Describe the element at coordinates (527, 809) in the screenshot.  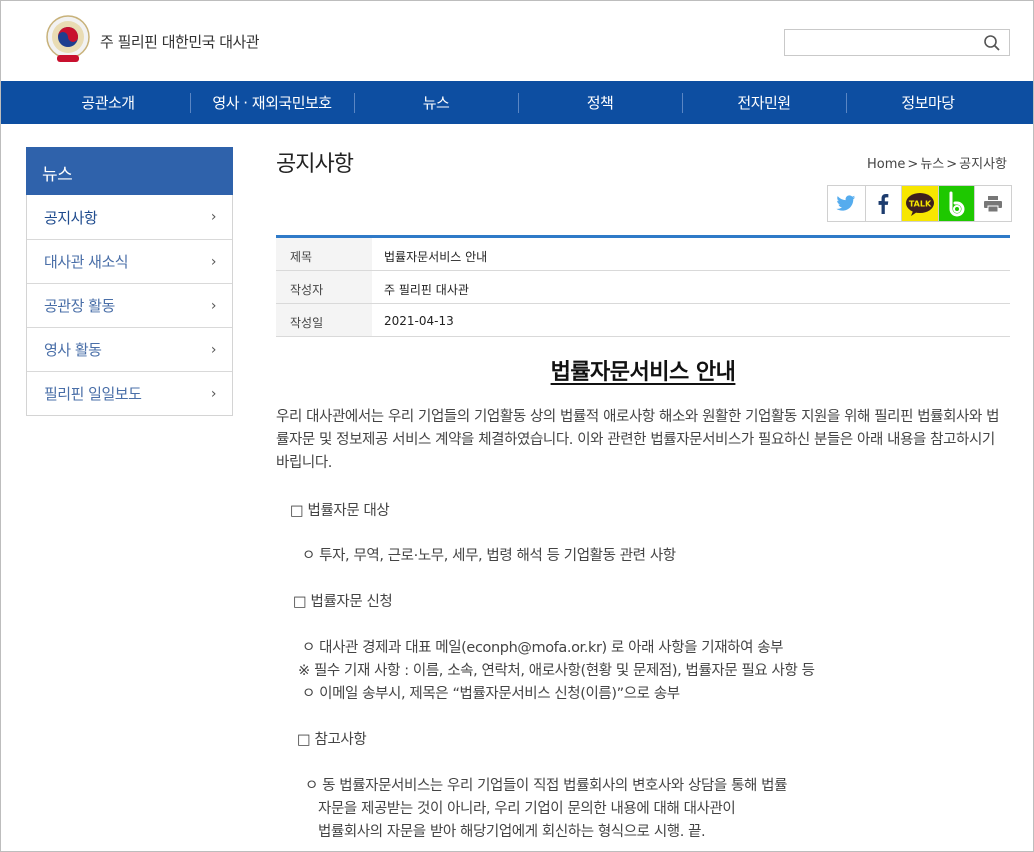
I see `article-line: 자문을 제공받는 것이 아니라, 우리 기업이 문의한 내용에 대해 대사관이` at that location.